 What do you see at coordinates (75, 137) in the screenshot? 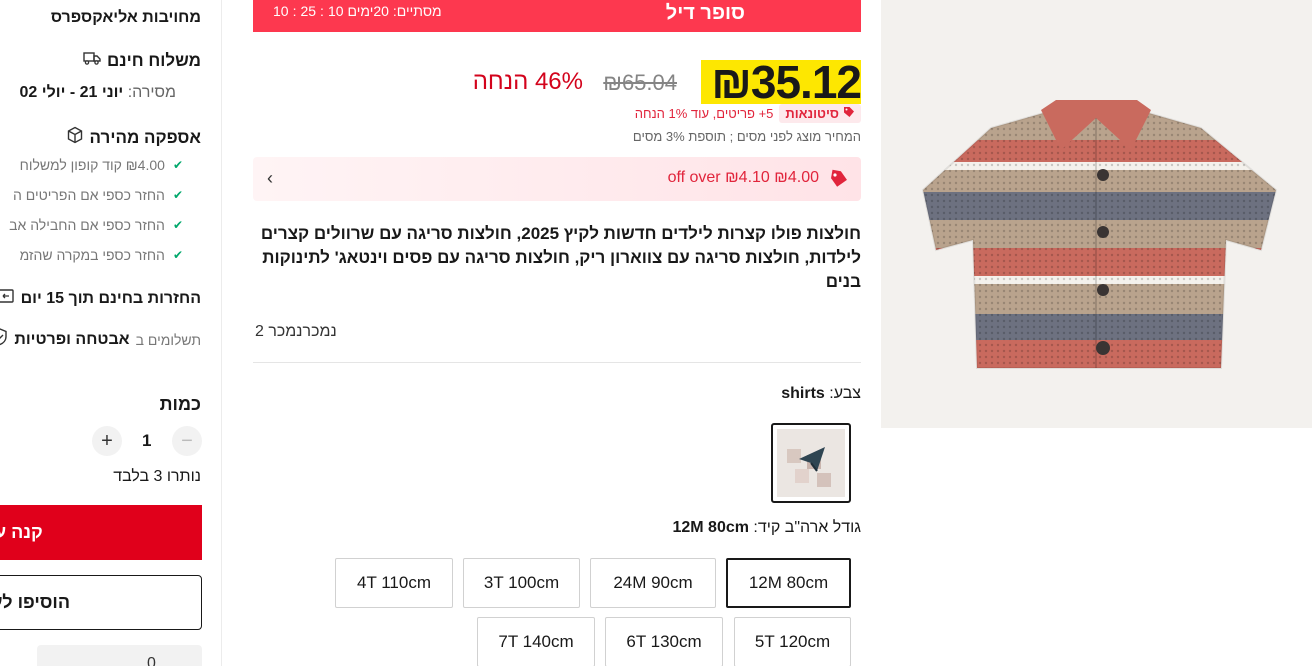
I see `box-icon` at bounding box center [75, 137].